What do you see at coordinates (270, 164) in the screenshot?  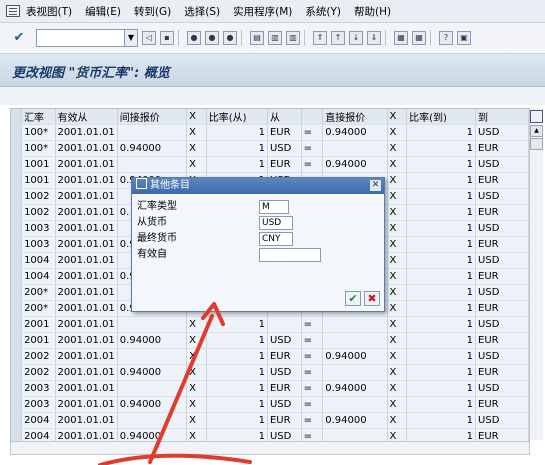 I see `table-row: 1001 2001.01.01 X 1 EUR = 0.94000 X 1 USD` at bounding box center [270, 164].